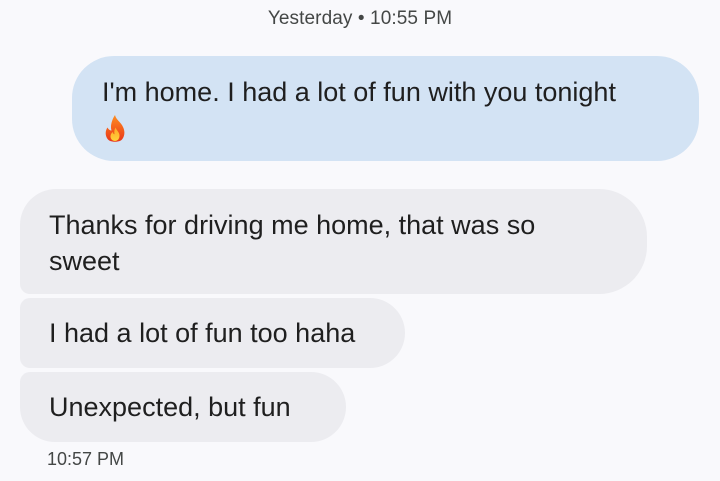 Image resolution: width=720 pixels, height=481 pixels. I want to click on fire-icon, so click(115, 128).